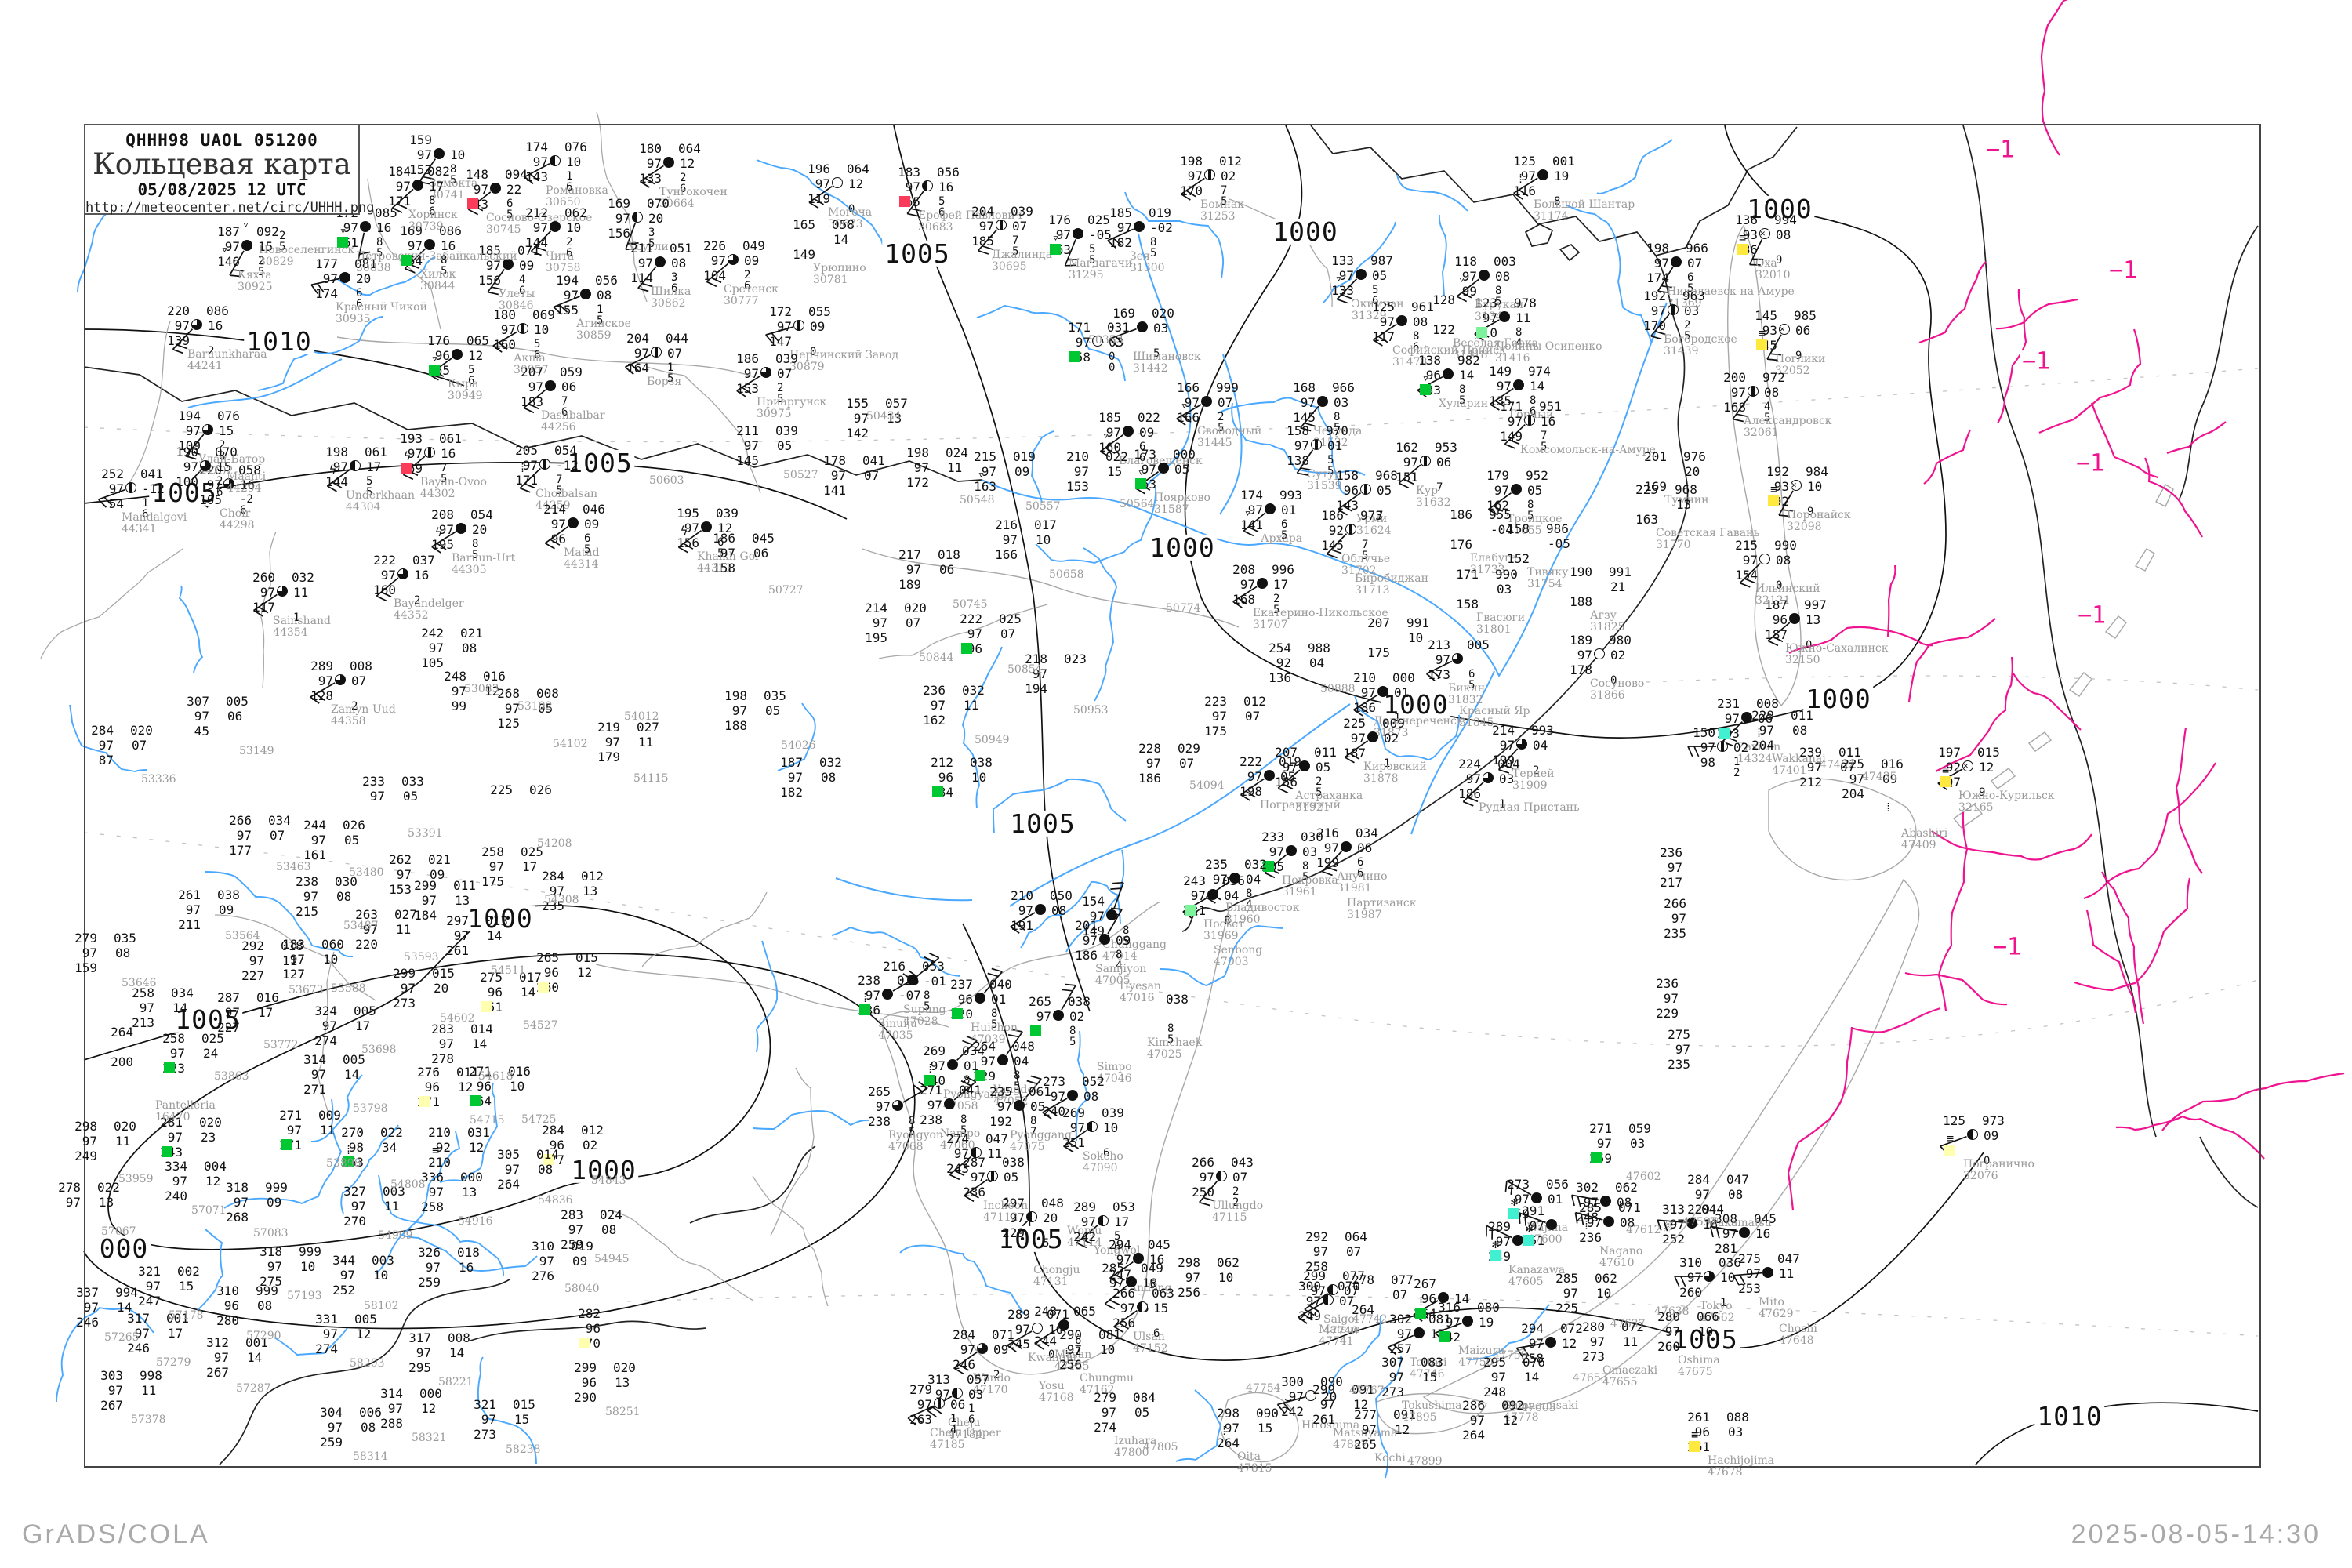 The image size is (2352, 1568). Describe the element at coordinates (1310, 851) in the screenshot. I see `pressure-tendency: 03` at that location.